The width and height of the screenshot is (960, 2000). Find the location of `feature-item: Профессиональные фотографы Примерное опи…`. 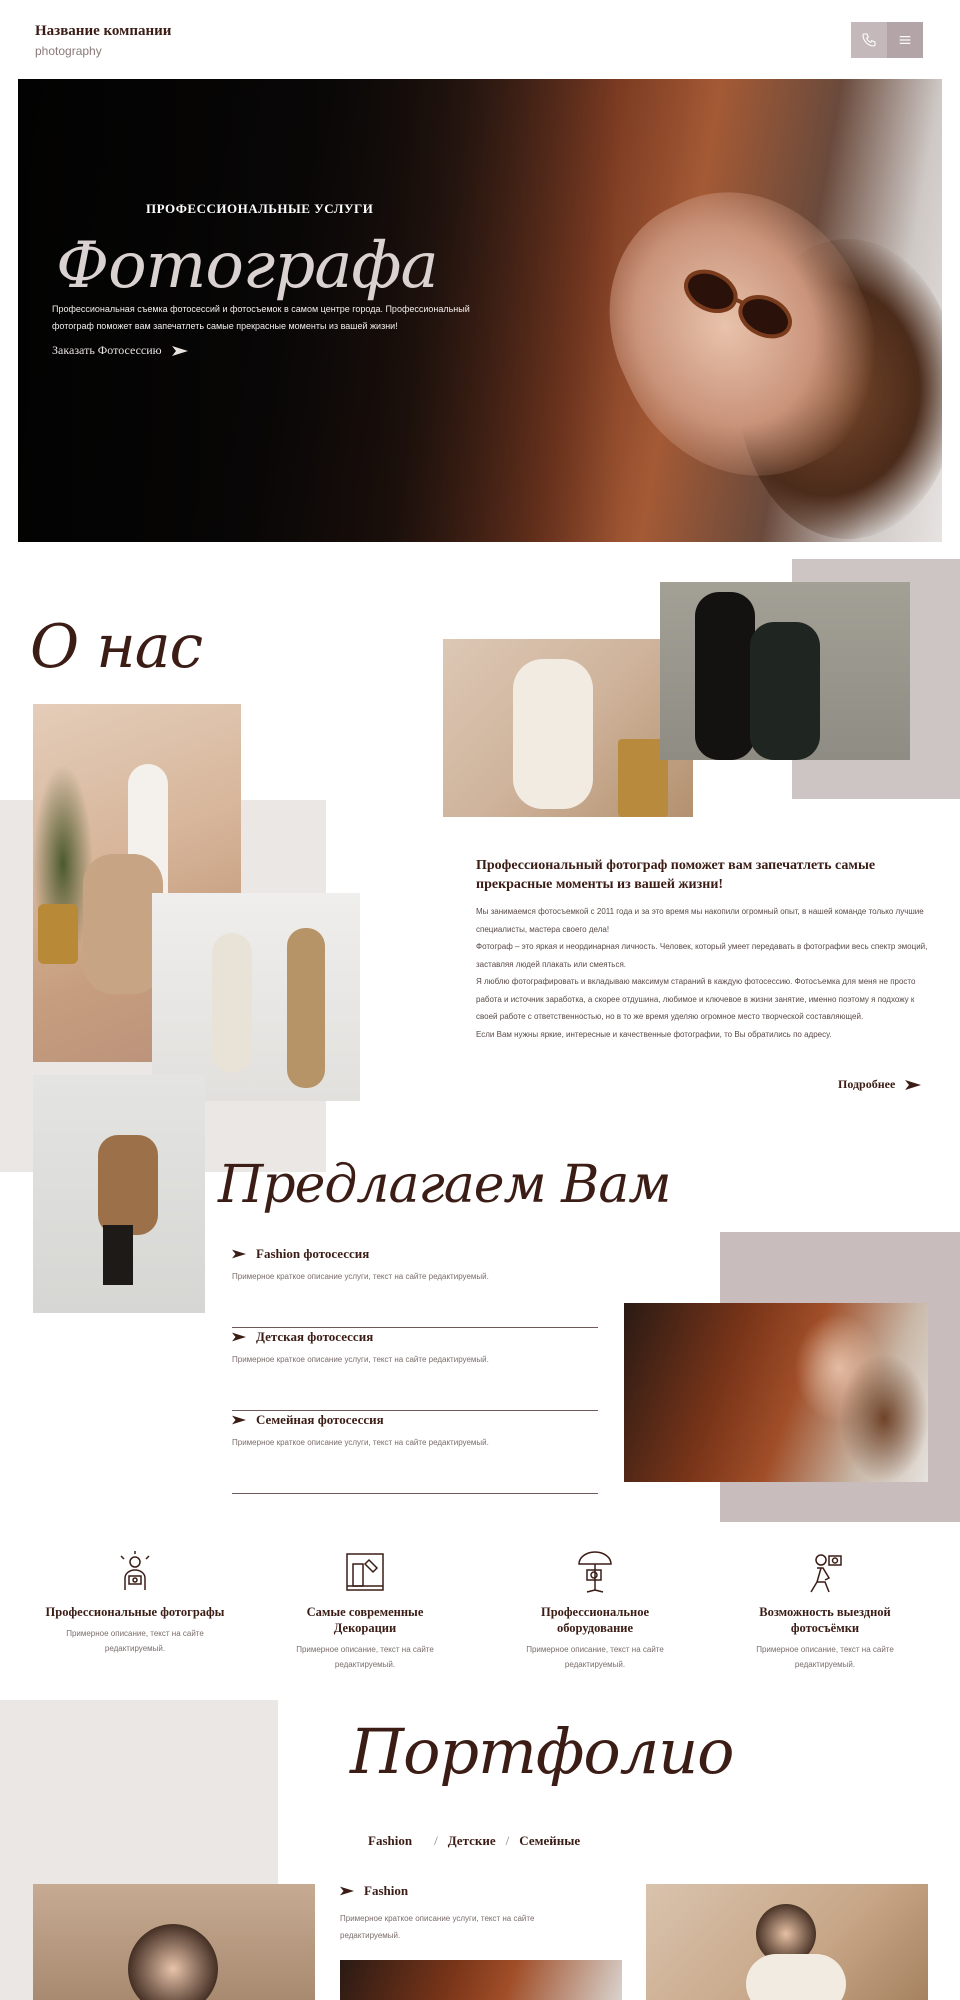

feature-item: Профессиональные фотографы Примерное опи… is located at coordinates (135, 1603).